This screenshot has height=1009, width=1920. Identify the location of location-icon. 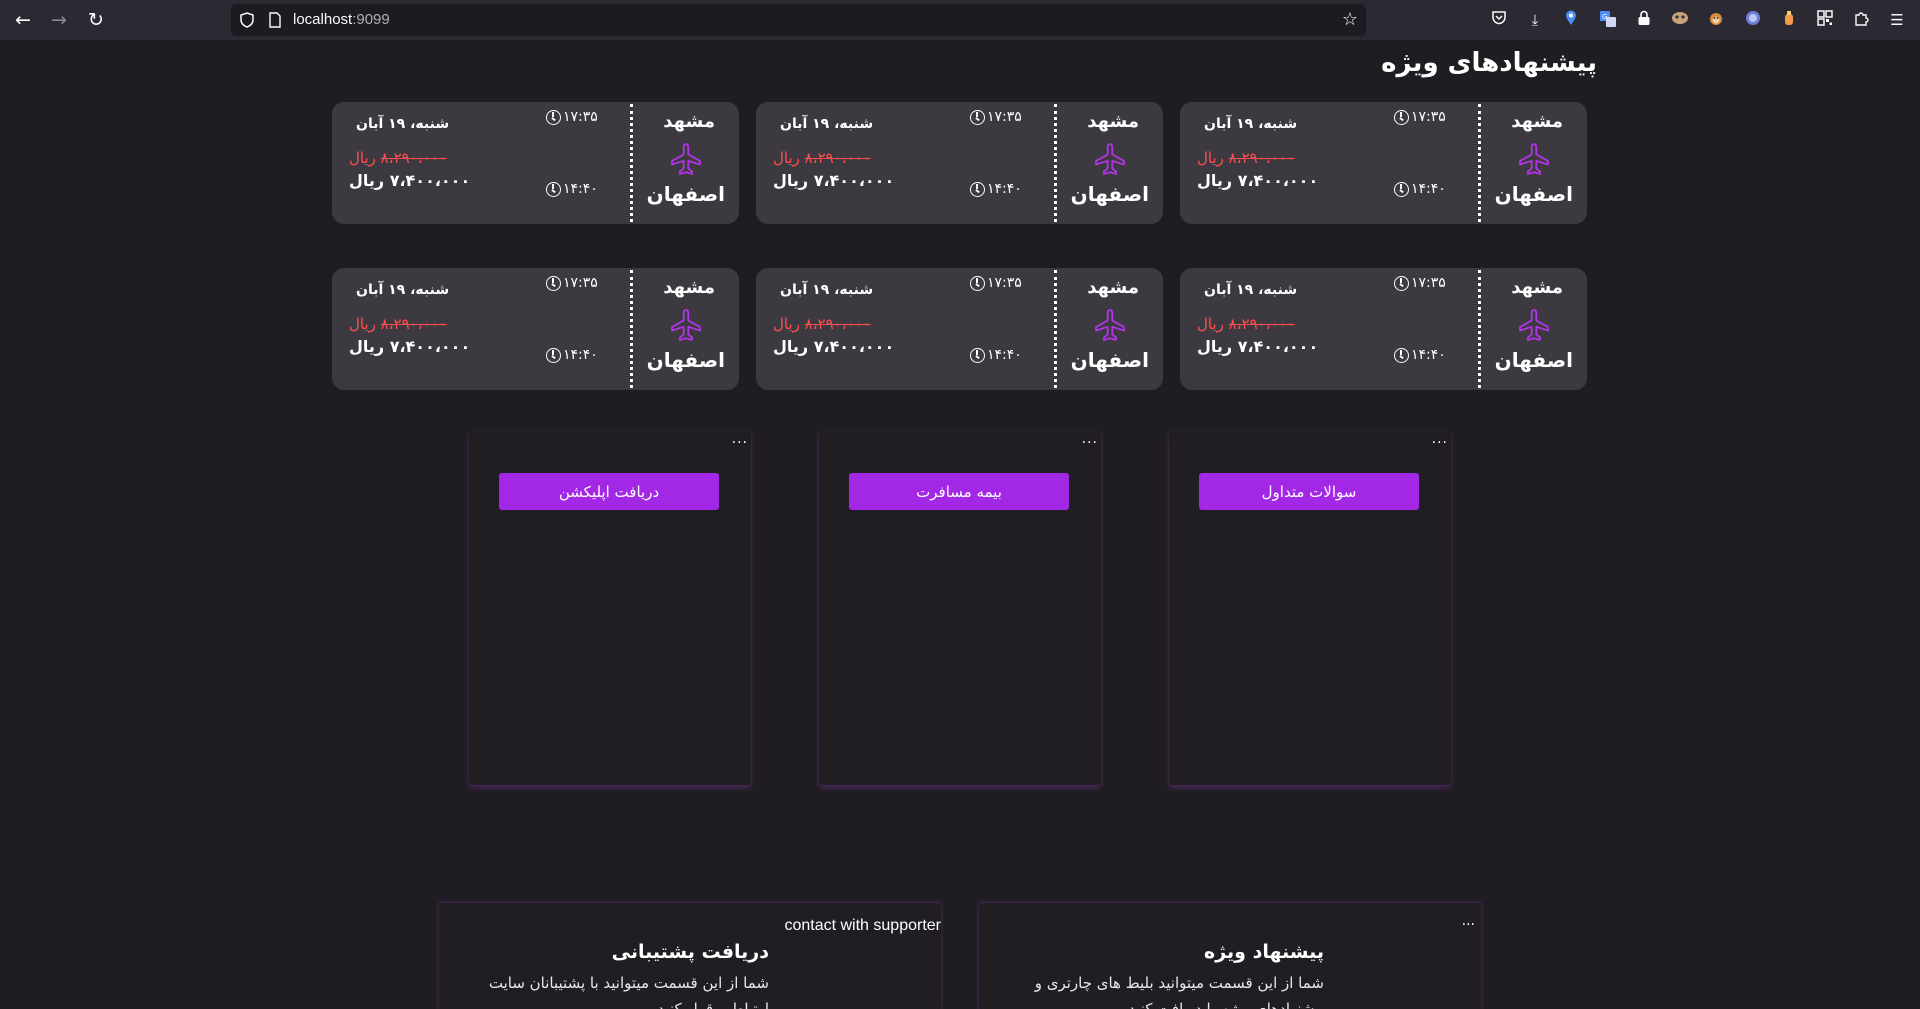
(1571, 20).